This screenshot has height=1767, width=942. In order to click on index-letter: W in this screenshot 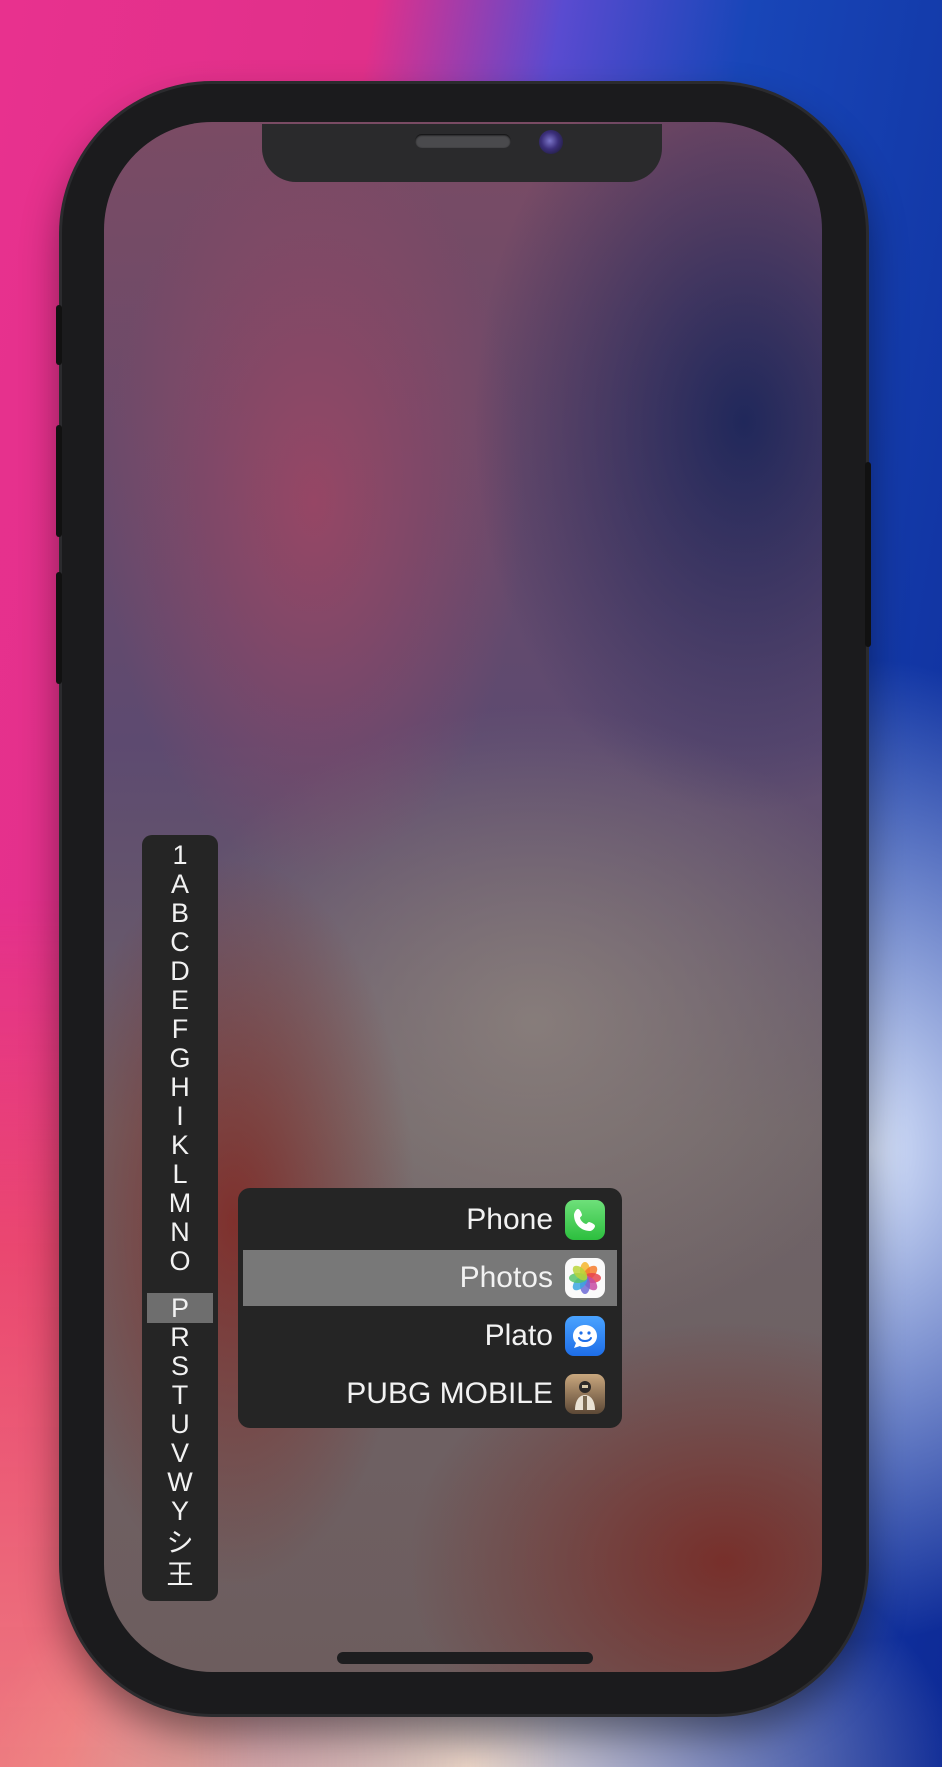, I will do `click(180, 1482)`.